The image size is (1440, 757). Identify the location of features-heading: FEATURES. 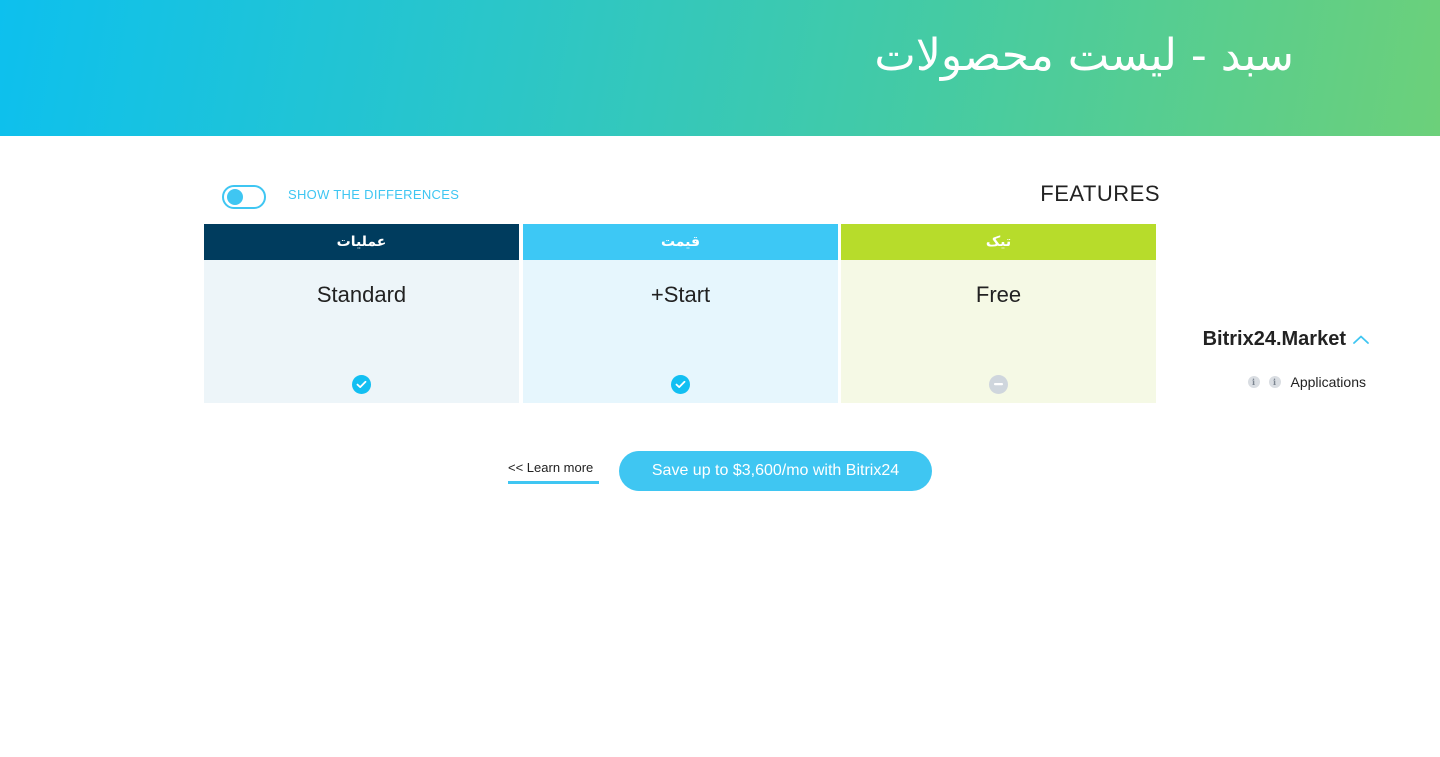
(1100, 193).